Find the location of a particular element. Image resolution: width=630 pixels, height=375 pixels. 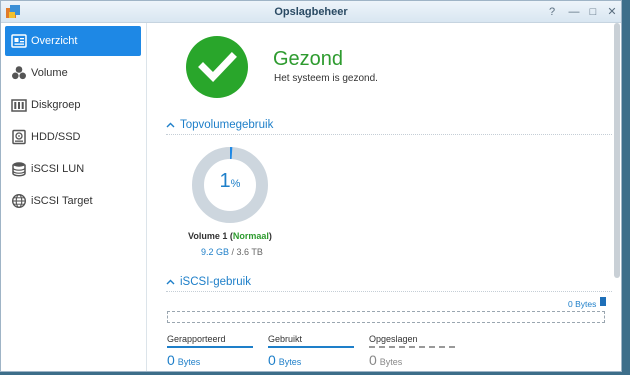

volume-used: 9.2 GB is located at coordinates (215, 252).